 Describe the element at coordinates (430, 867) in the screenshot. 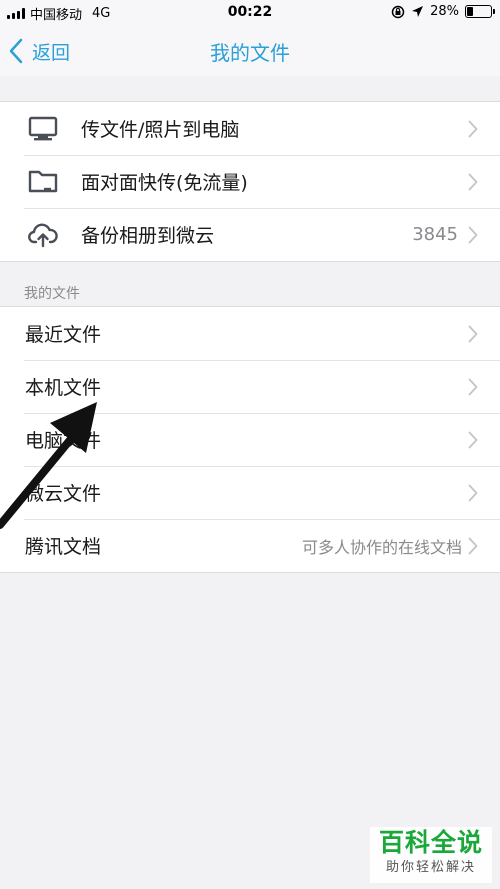

I see `watermark-subtitle: 助你轻松解决` at that location.